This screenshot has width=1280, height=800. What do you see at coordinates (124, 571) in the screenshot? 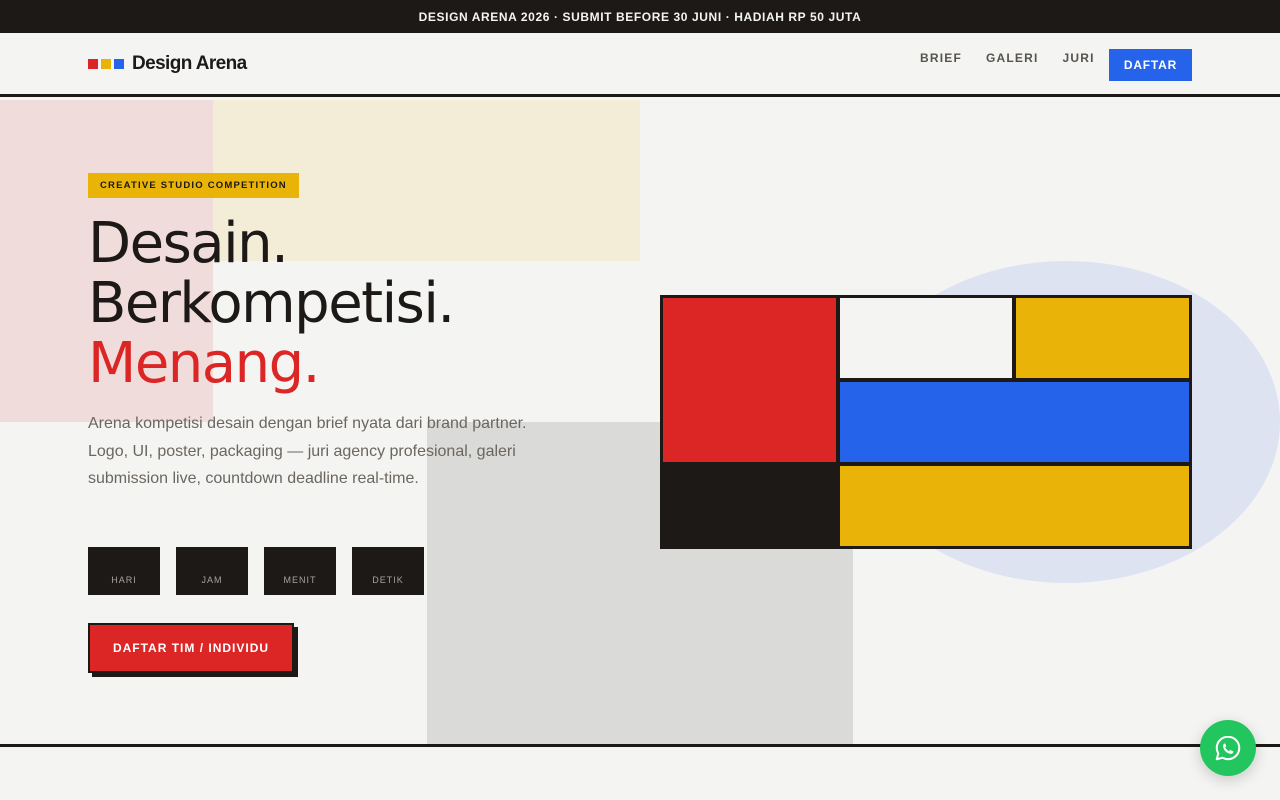
I see `countdown-days: HARI` at bounding box center [124, 571].